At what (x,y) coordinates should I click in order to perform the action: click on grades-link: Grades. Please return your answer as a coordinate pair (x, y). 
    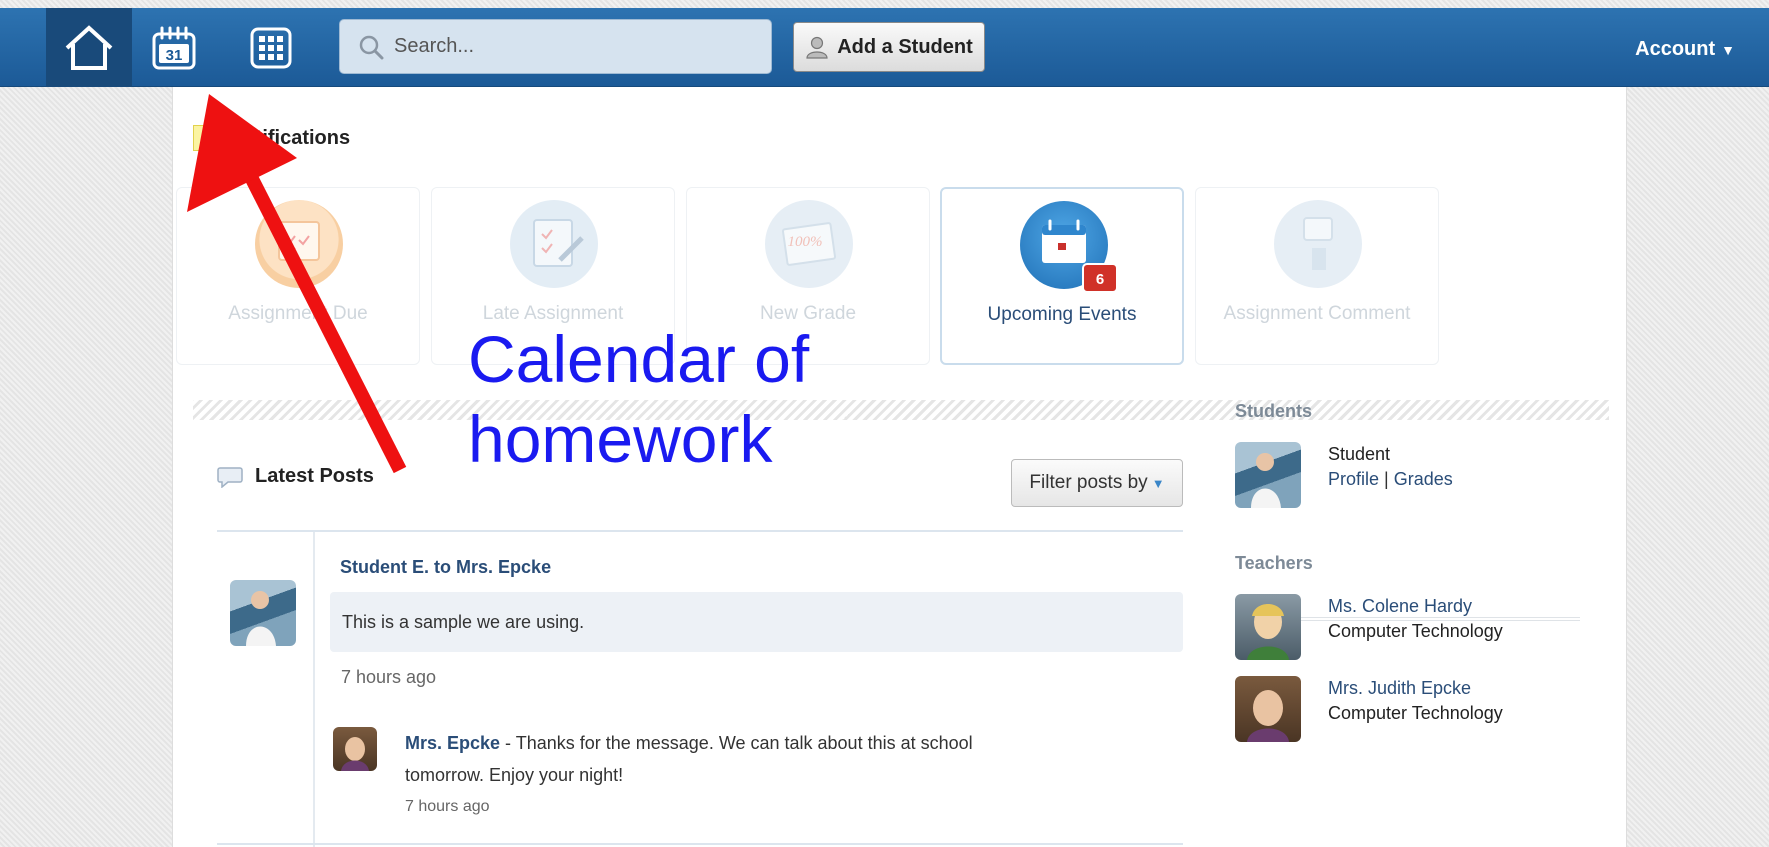
    Looking at the image, I should click on (1423, 479).